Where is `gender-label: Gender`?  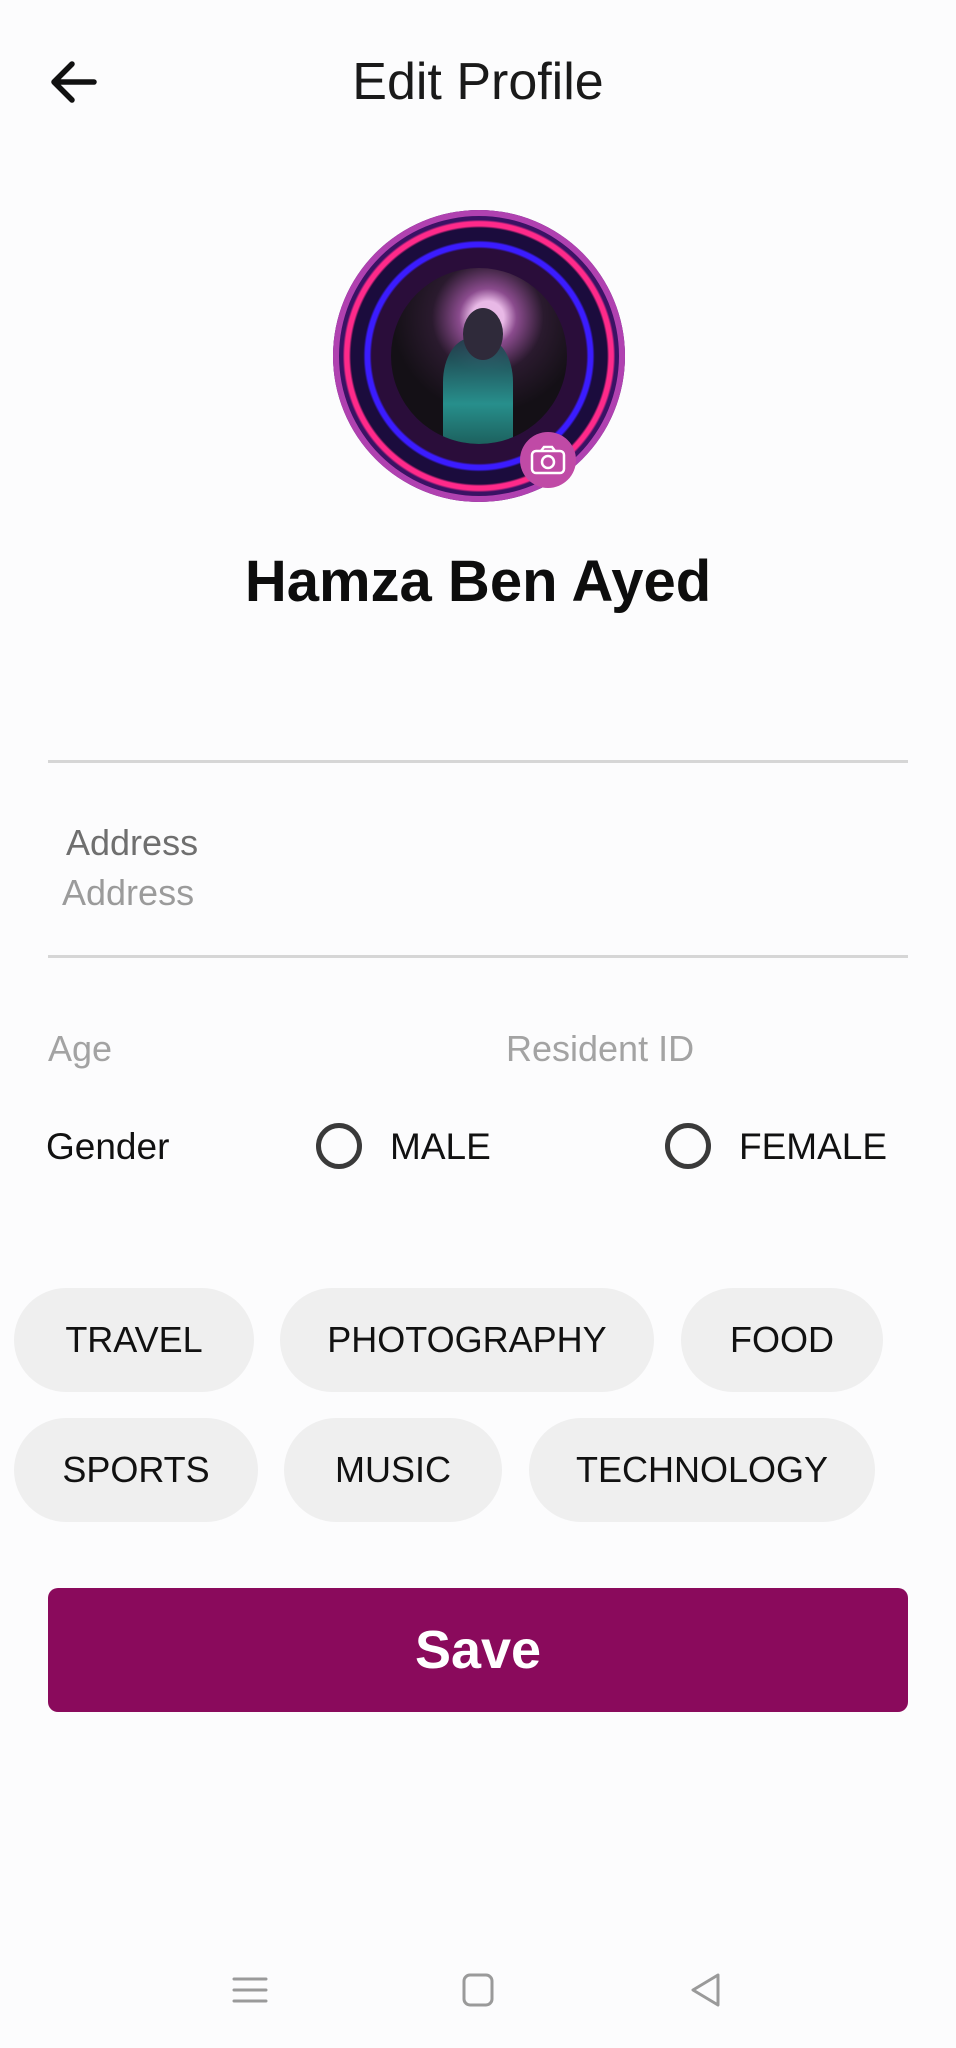 gender-label: Gender is located at coordinates (108, 1146).